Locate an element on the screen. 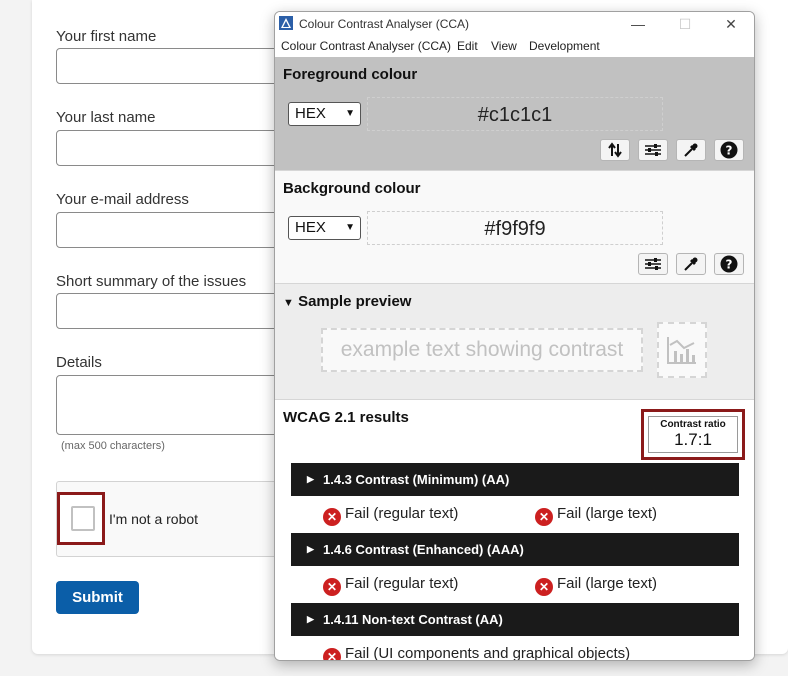  background-eyedropper-button is located at coordinates (691, 264).